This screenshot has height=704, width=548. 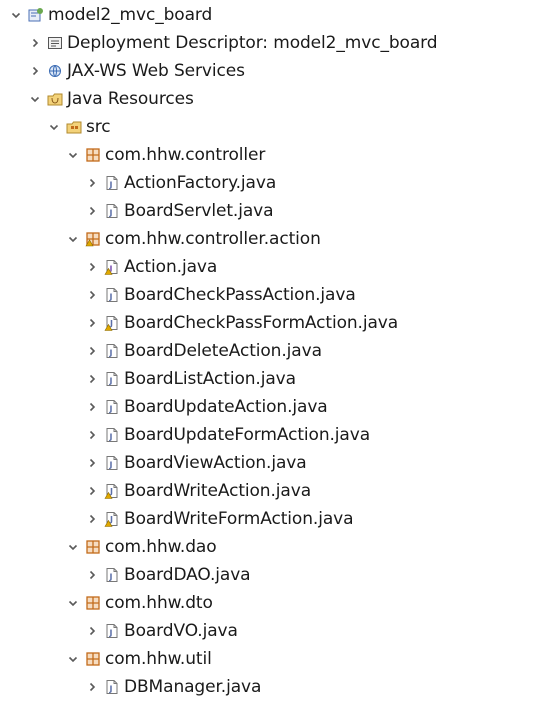 I want to click on package-controller-action-node: com.hhw.controller.action, so click(x=274, y=239).